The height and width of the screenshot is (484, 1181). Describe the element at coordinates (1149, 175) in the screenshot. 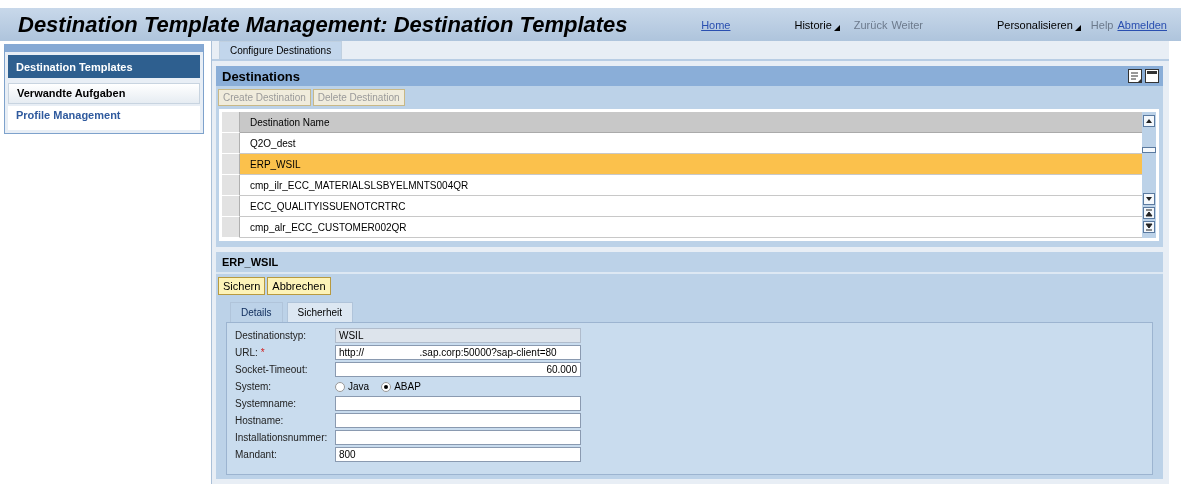

I see `scrollbar` at that location.